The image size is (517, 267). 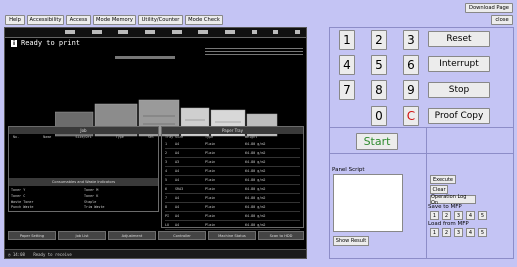 I want to click on tray-cell: PI, so click(x=167, y=216).